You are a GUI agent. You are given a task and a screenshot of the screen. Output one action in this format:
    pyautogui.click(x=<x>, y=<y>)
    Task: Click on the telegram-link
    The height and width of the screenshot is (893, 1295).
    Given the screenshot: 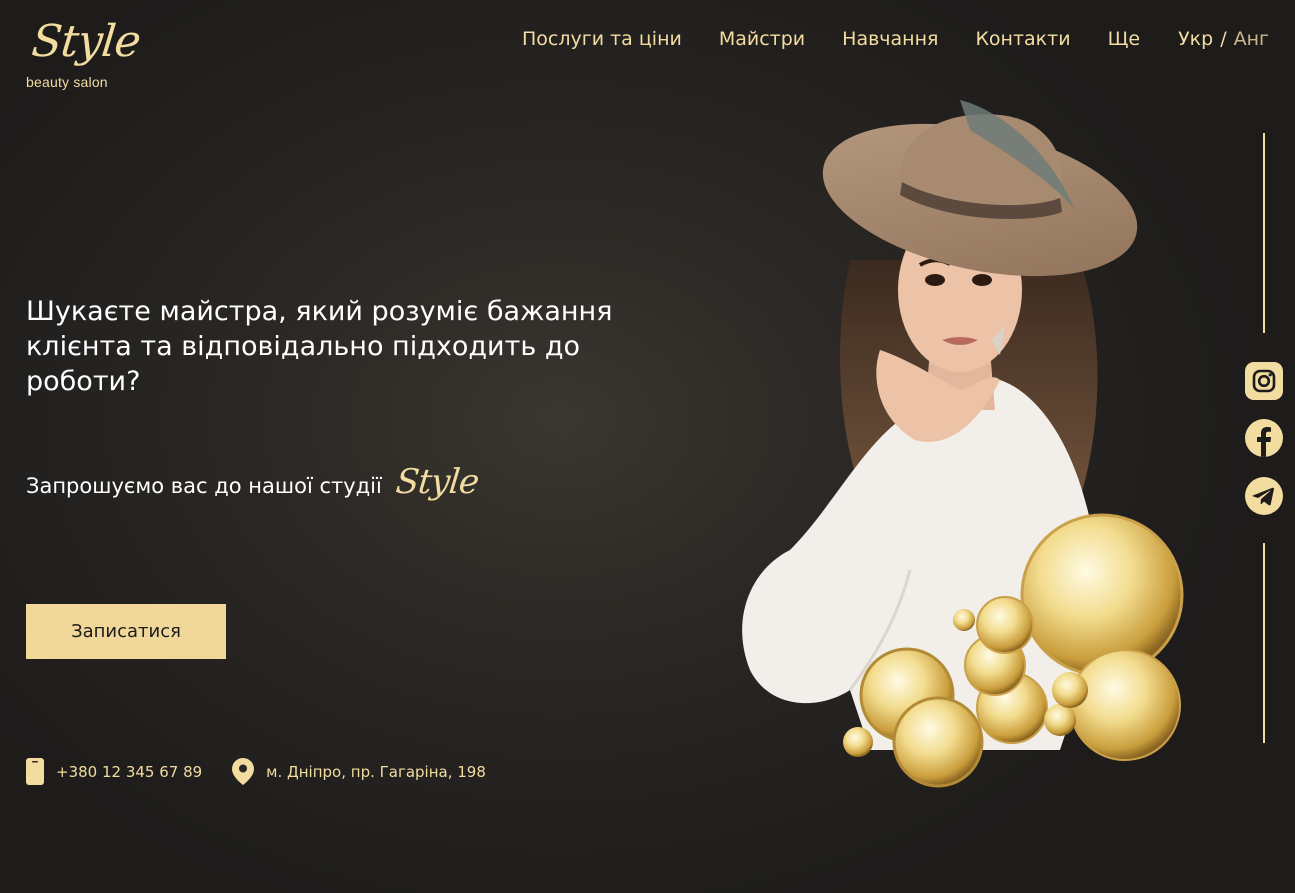 What is the action you would take?
    pyautogui.click(x=1264, y=496)
    